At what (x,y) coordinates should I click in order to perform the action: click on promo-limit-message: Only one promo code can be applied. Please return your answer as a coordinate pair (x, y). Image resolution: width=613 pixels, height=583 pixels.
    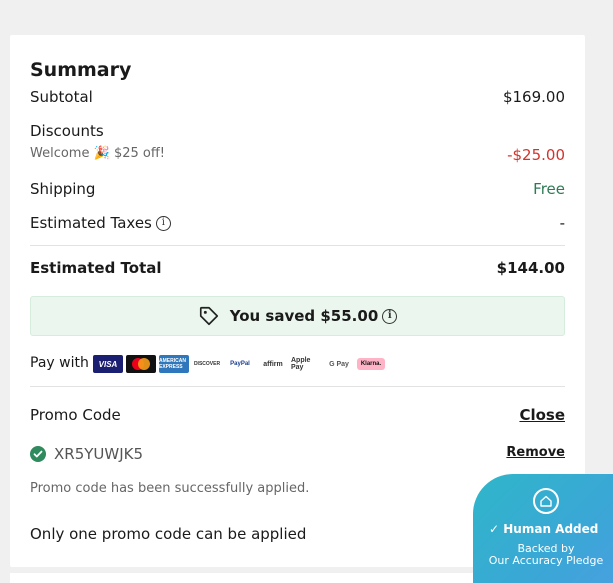
    Looking at the image, I should click on (168, 534).